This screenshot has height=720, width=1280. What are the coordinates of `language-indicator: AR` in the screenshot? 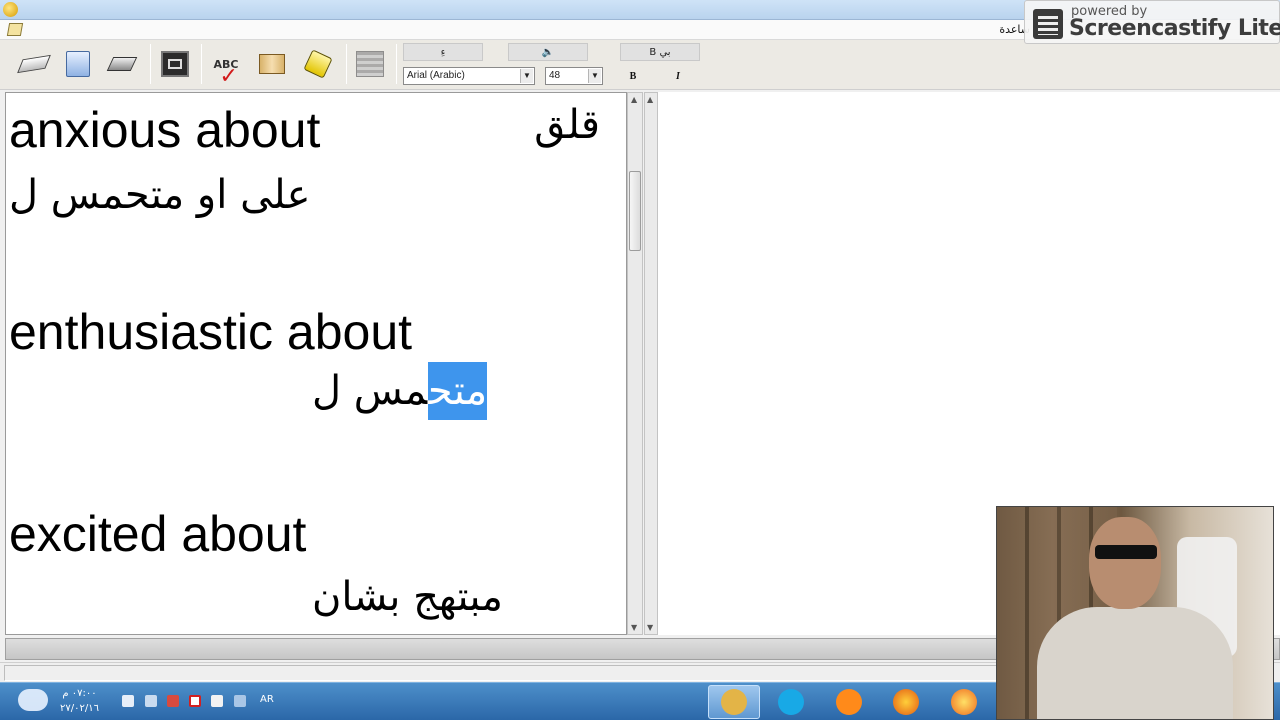 It's located at (267, 699).